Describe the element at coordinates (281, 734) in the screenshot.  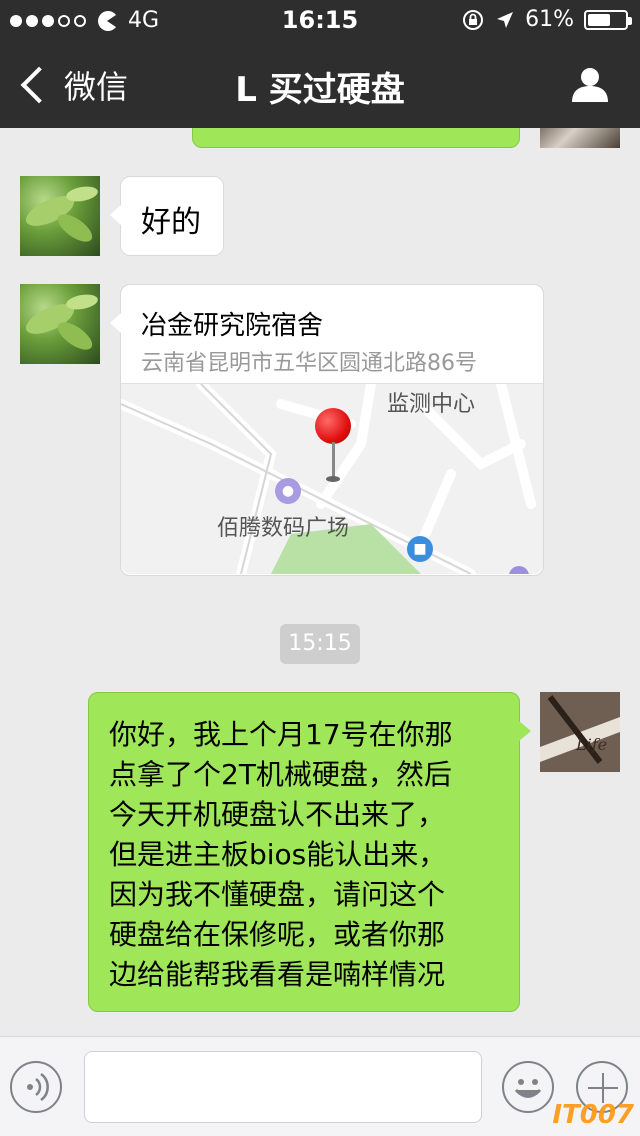
I see `message-line: 你好，我上个月17号在你那` at that location.